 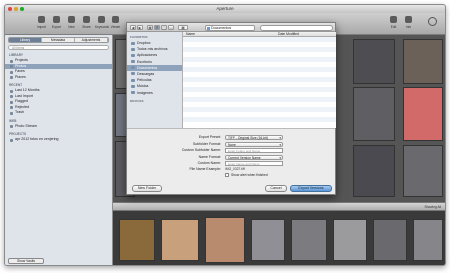 What do you see at coordinates (21, 60) in the screenshot?
I see `sidebar-item-label: Projects` at bounding box center [21, 60].